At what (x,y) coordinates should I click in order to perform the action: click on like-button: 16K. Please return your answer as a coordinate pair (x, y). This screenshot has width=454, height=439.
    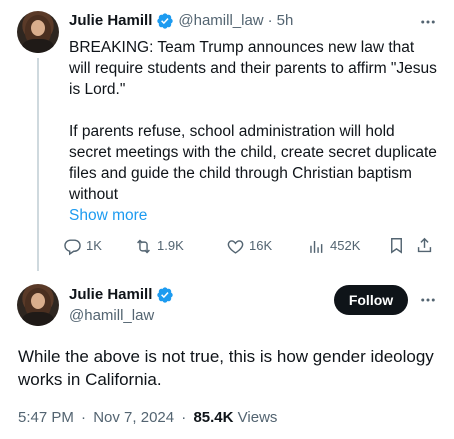
    Looking at the image, I should click on (249, 246).